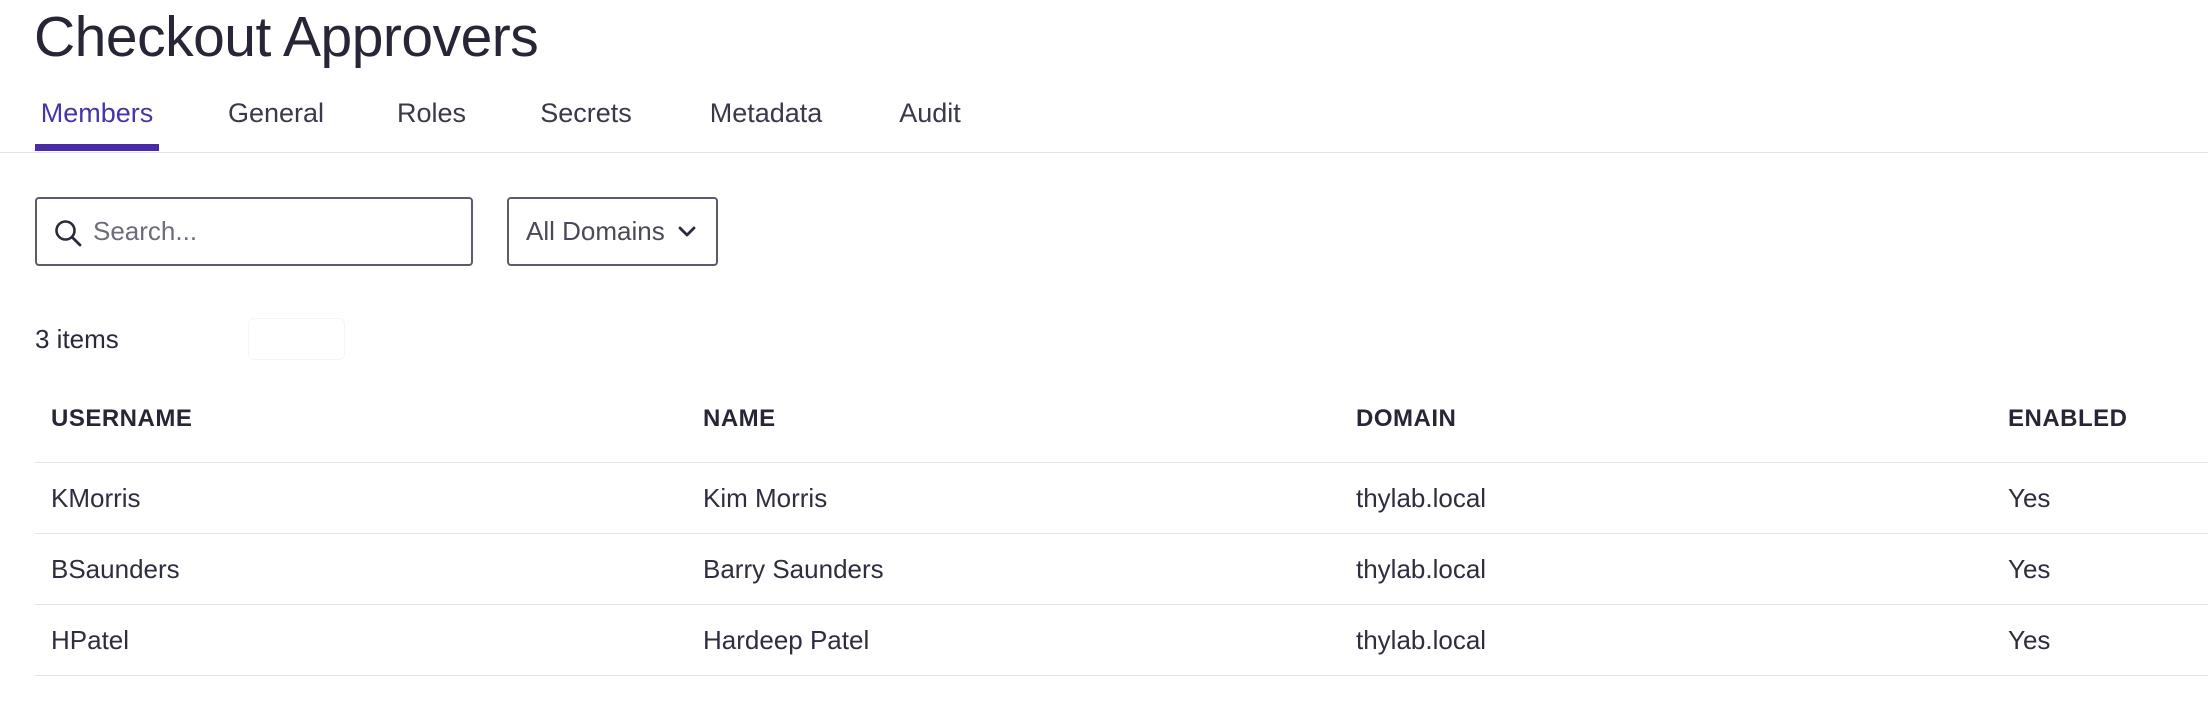 Image resolution: width=2208 pixels, height=710 pixels. What do you see at coordinates (786, 640) in the screenshot?
I see `cell-name: Hardeep Patel` at bounding box center [786, 640].